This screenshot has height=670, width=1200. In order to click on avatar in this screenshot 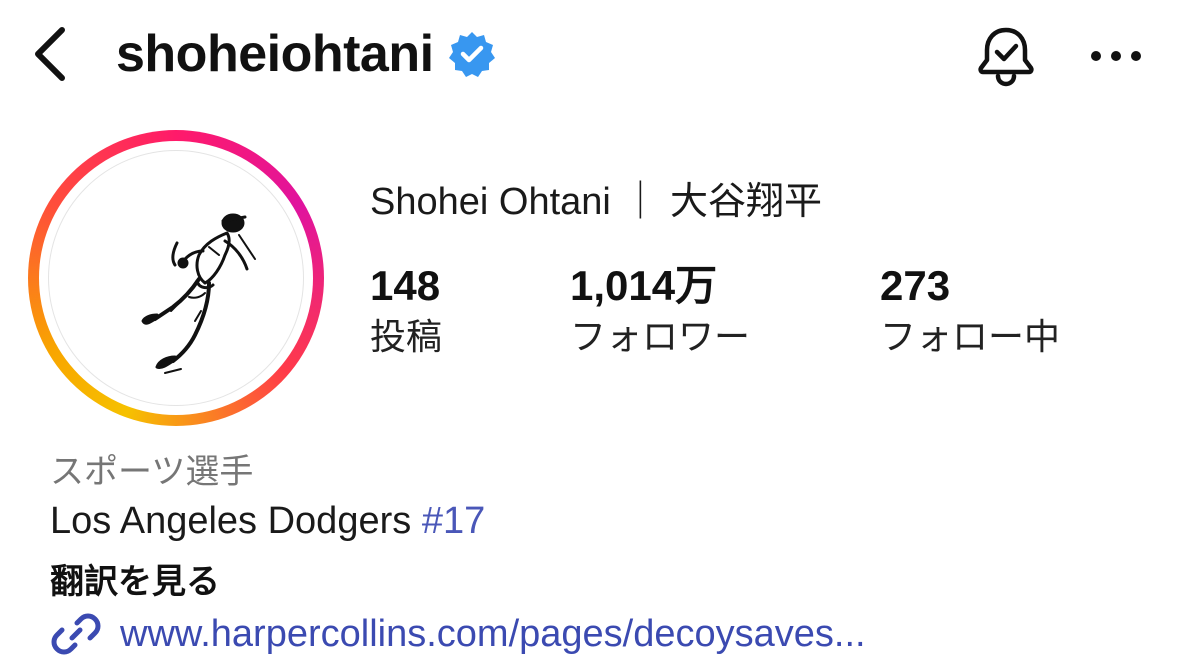, I will do `click(176, 278)`.